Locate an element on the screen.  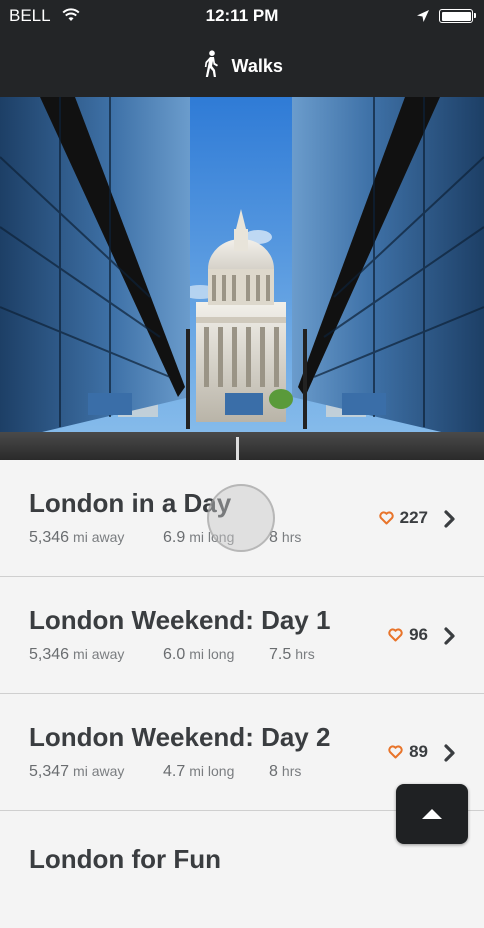
walking-person-icon is located at coordinates (211, 66).